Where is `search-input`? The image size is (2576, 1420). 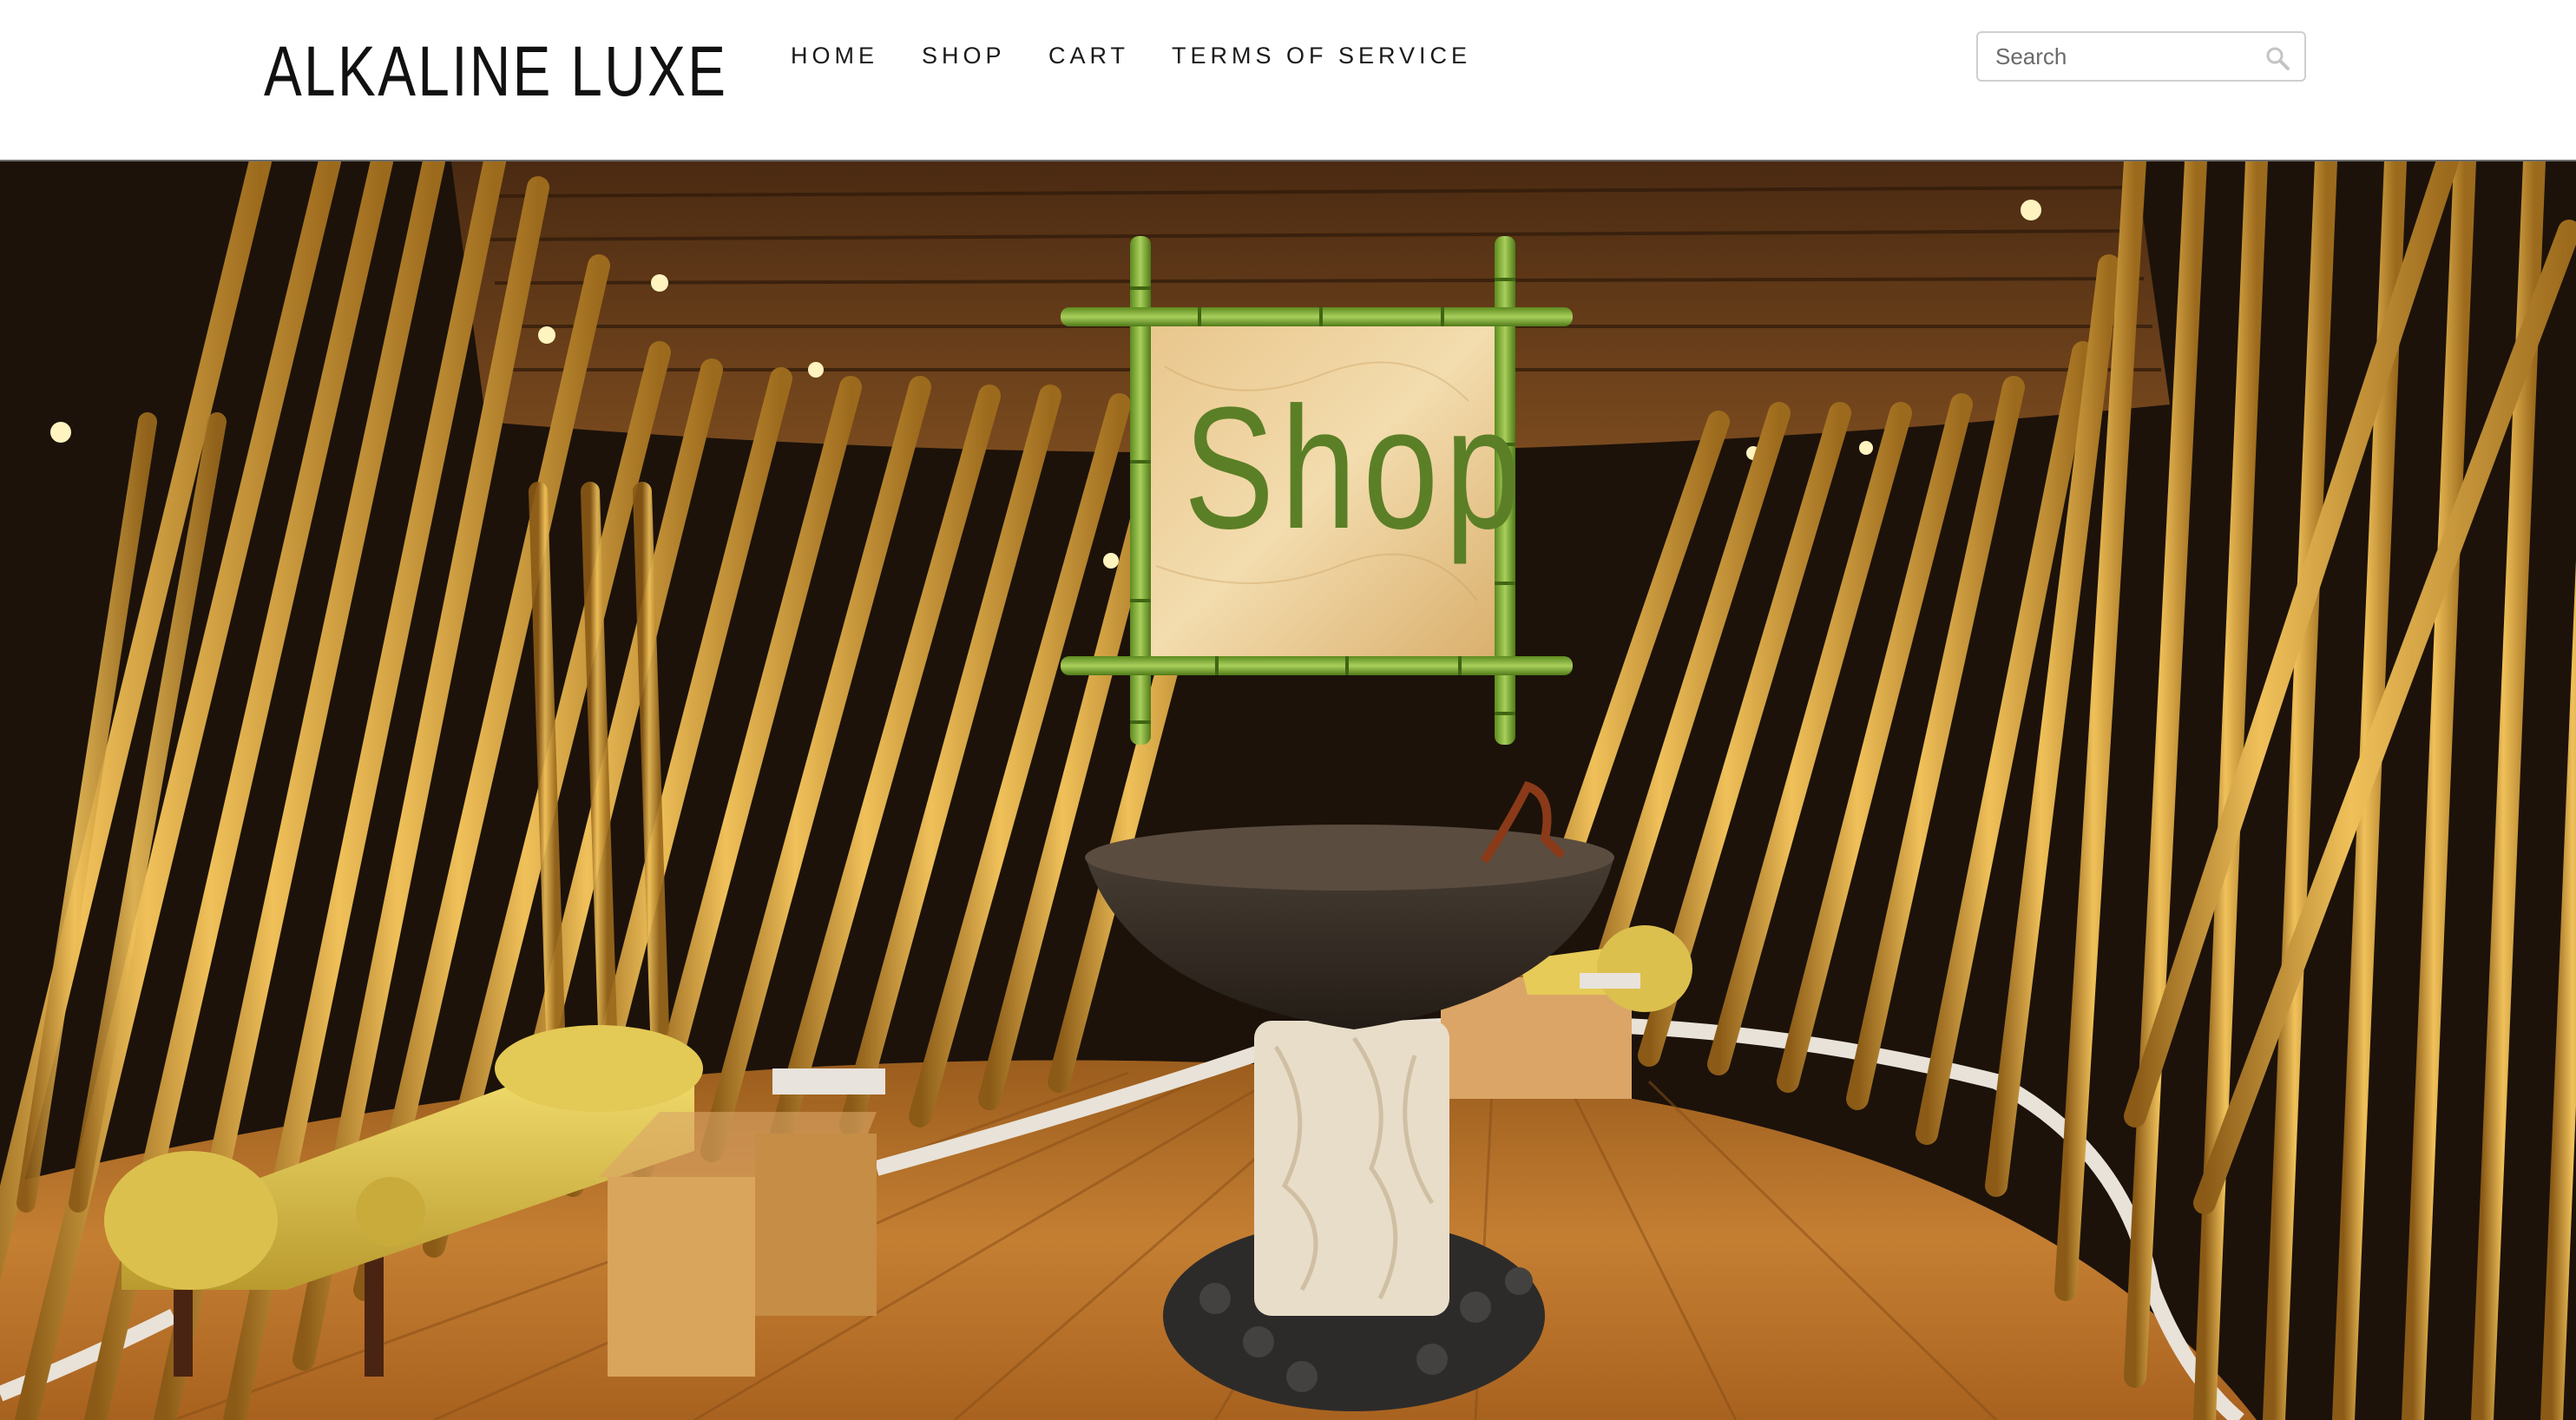 search-input is located at coordinates (2117, 56).